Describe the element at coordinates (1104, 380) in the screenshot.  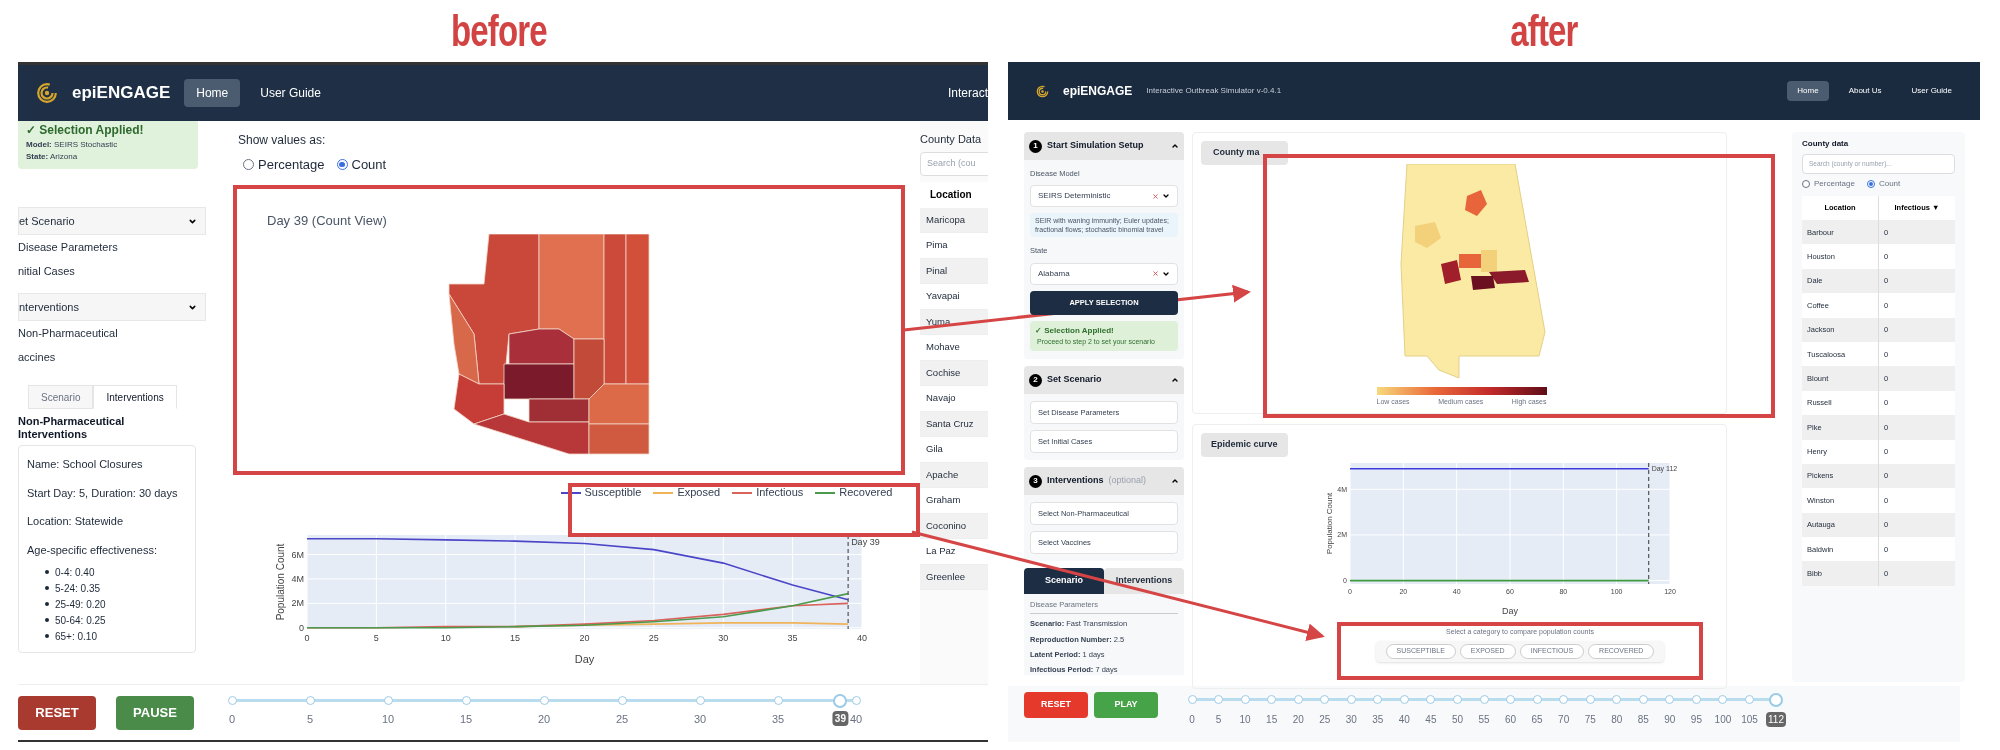
I see `step-header: 2 Set Scenario` at that location.